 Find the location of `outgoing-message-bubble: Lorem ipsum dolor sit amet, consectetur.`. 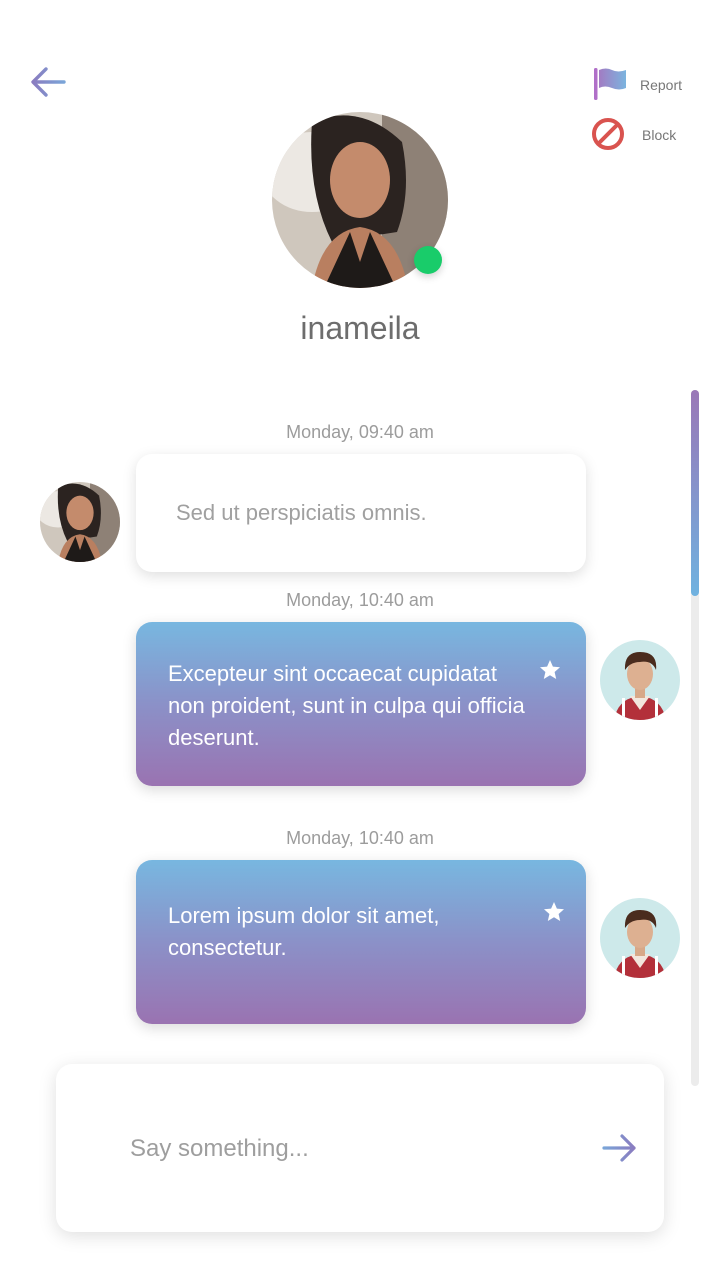

outgoing-message-bubble: Lorem ipsum dolor sit amet, consectetur. is located at coordinates (361, 942).